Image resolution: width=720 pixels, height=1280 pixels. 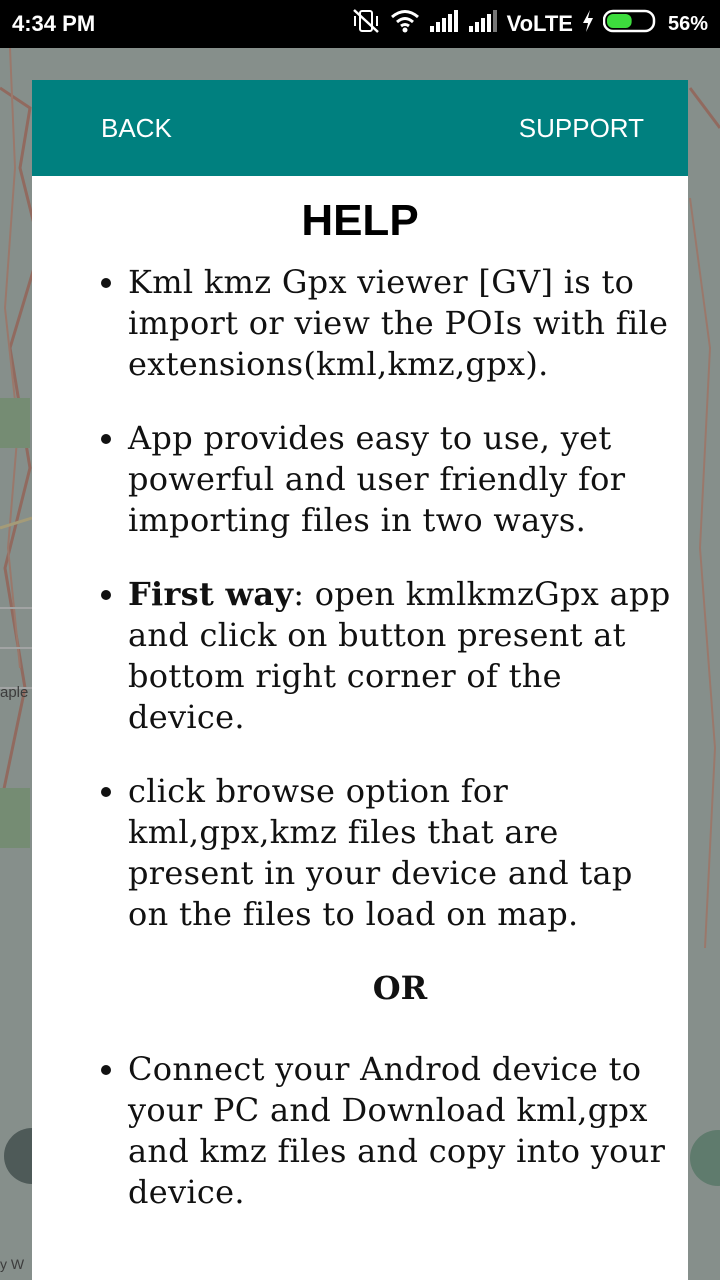 What do you see at coordinates (366, 24) in the screenshot?
I see `vibrate-off-icon` at bounding box center [366, 24].